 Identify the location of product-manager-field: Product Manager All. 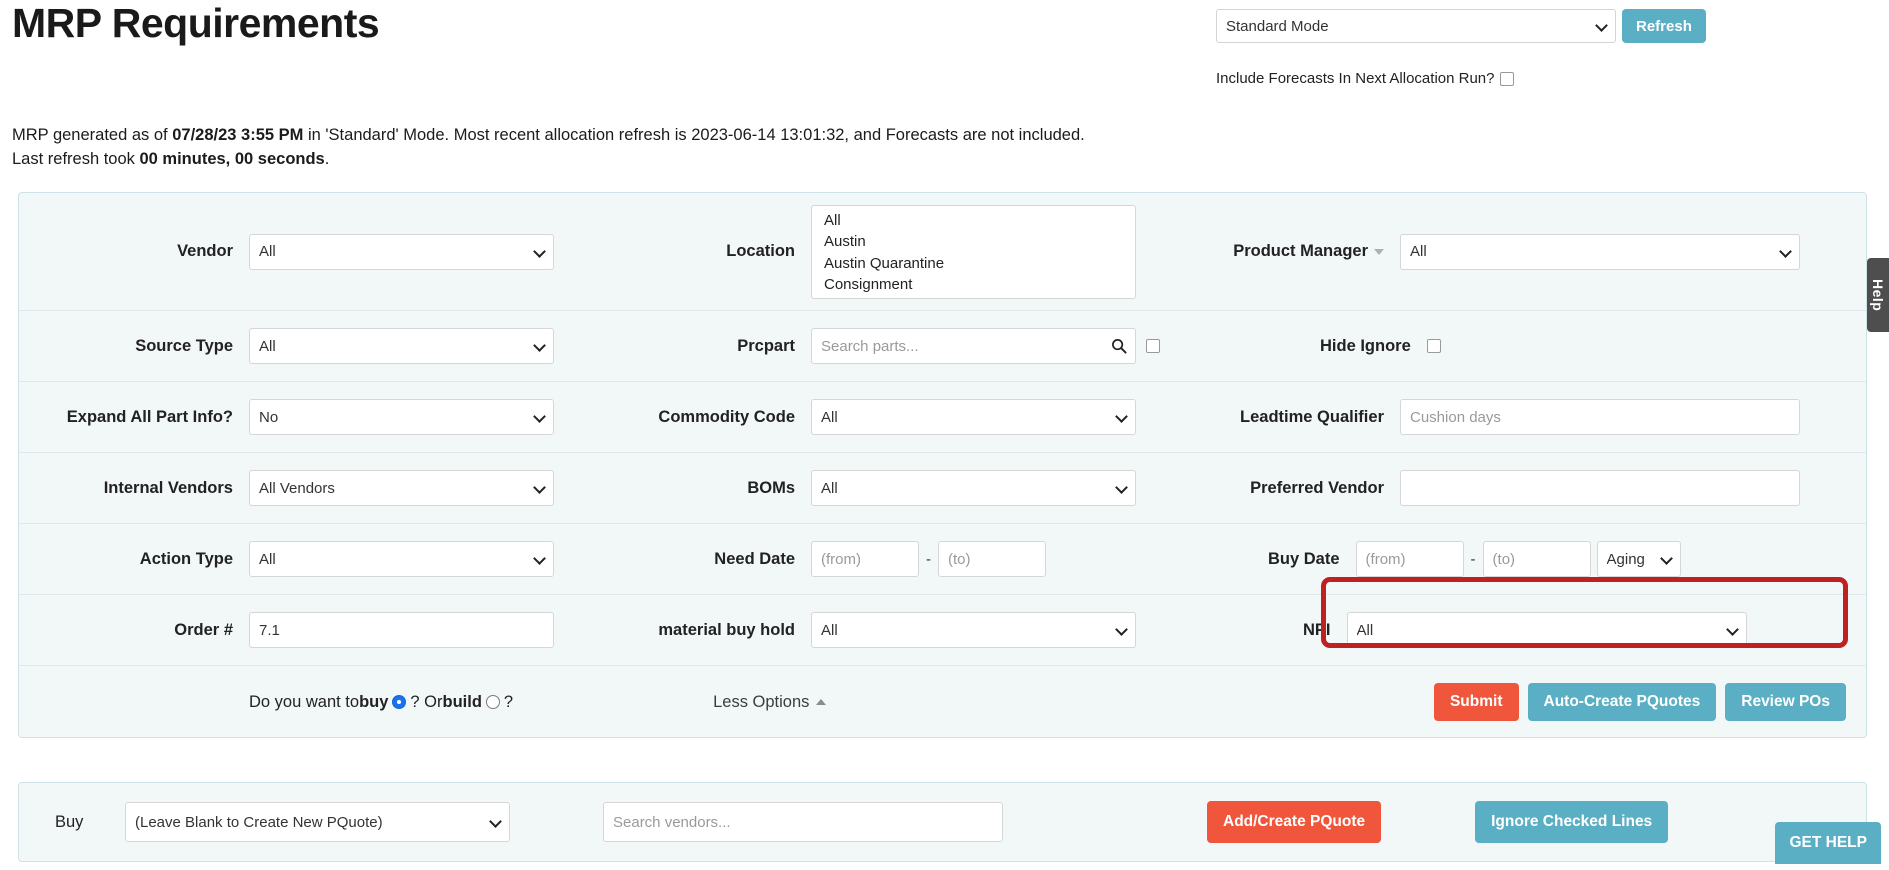
(1490, 251).